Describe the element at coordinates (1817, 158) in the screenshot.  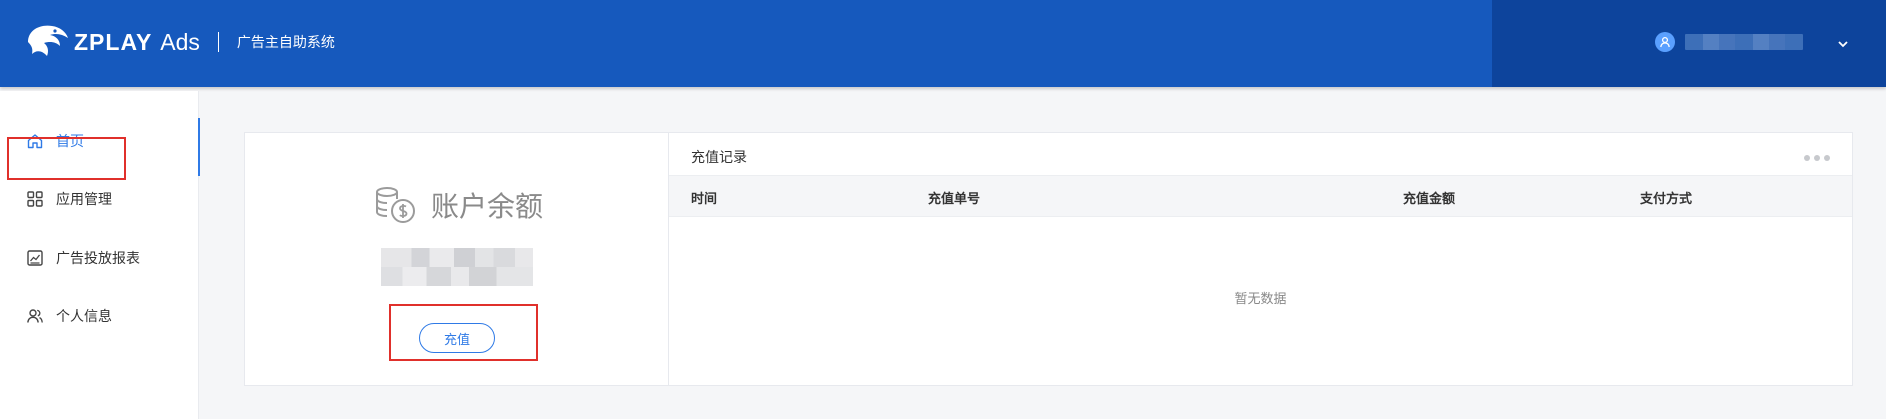
I see `more-dots-icon` at that location.